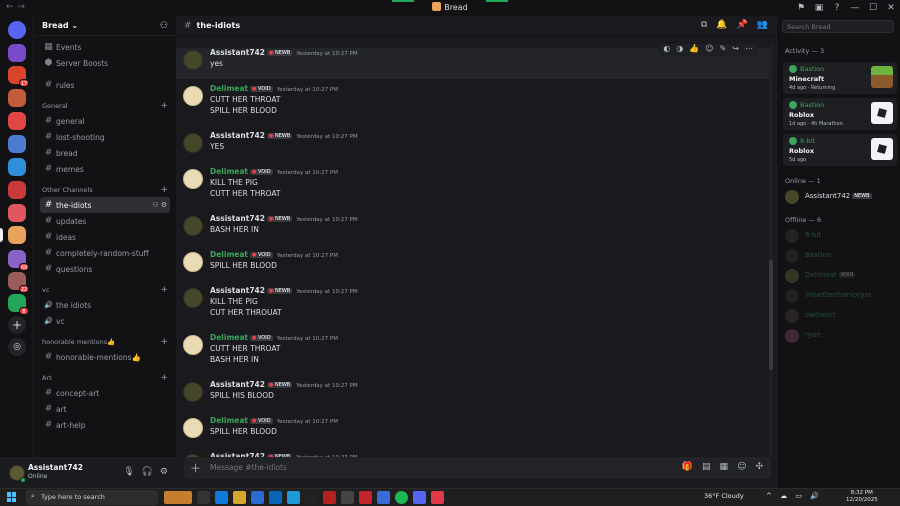 The image size is (900, 506). What do you see at coordinates (723, 49) in the screenshot?
I see `edit-icon: ✎` at bounding box center [723, 49].